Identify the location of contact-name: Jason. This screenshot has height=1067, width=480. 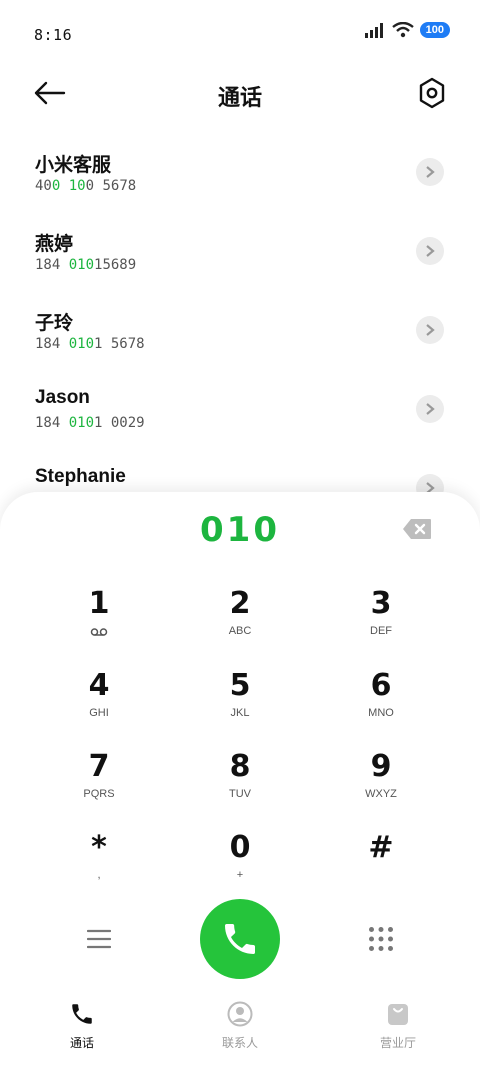
(62, 397).